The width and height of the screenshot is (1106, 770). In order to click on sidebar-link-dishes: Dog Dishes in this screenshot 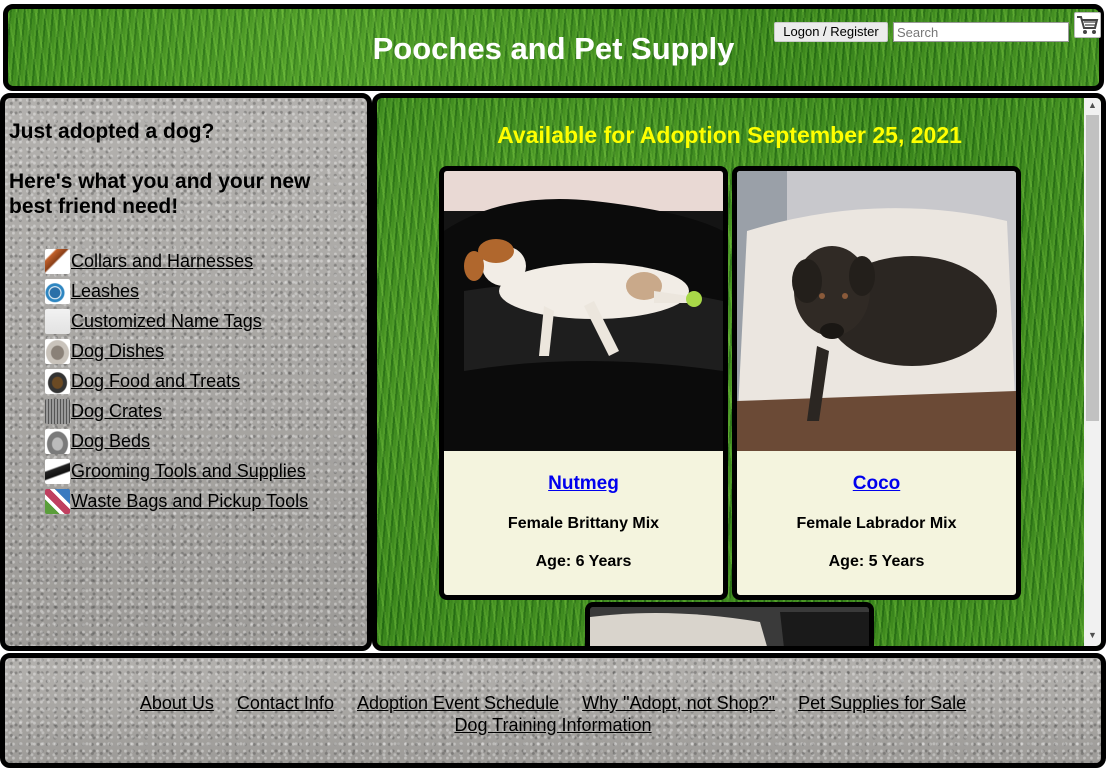, I will do `click(117, 351)`.